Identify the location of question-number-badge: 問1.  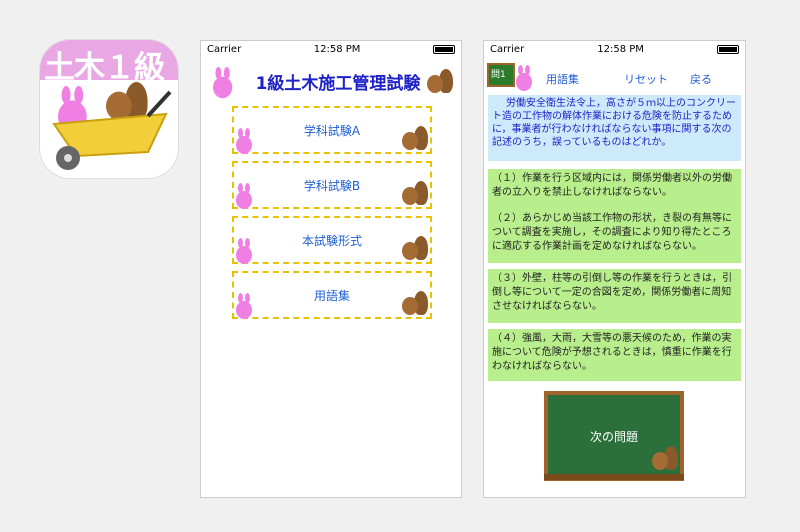
(501, 75).